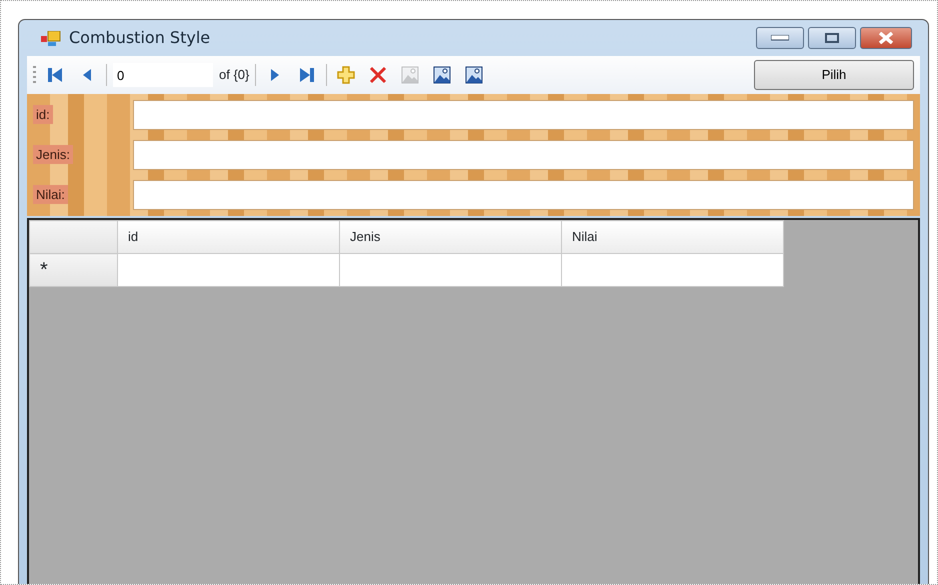 This screenshot has width=938, height=585. What do you see at coordinates (346, 75) in the screenshot?
I see `plus-icon` at bounding box center [346, 75].